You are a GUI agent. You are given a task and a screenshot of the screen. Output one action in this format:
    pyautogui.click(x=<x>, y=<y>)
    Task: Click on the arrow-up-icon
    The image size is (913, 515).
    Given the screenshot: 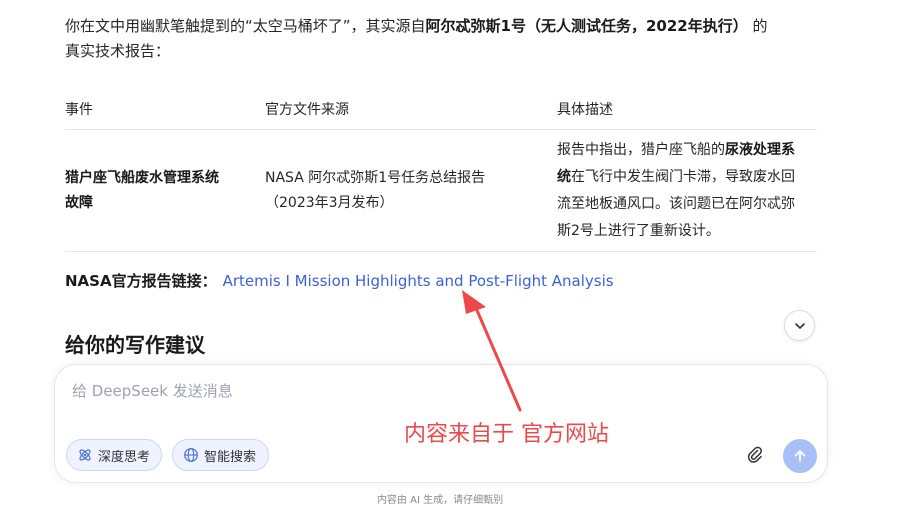 What is the action you would take?
    pyautogui.click(x=800, y=456)
    